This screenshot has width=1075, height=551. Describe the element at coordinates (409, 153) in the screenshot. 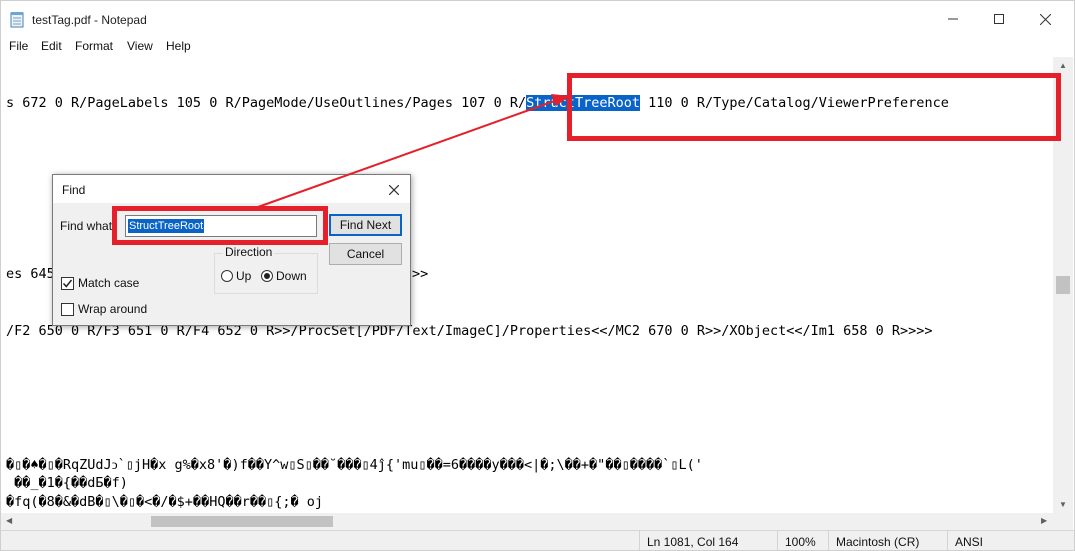

I see `annotation-arrow-line` at that location.